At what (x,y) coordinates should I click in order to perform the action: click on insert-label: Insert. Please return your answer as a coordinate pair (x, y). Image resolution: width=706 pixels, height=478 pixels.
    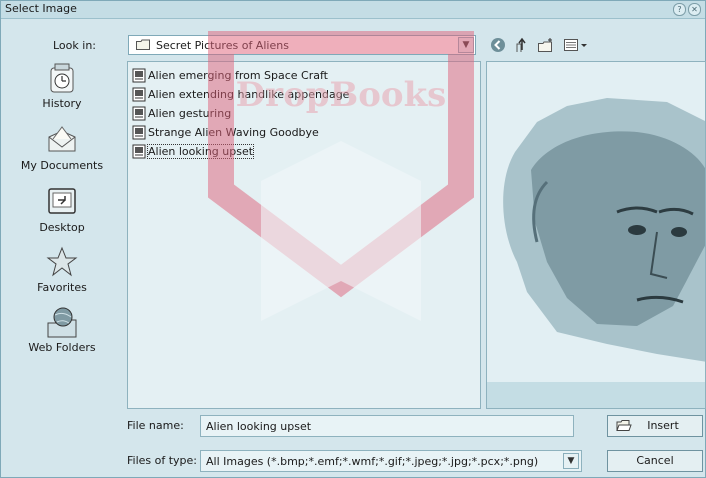
    Looking at the image, I should click on (663, 425).